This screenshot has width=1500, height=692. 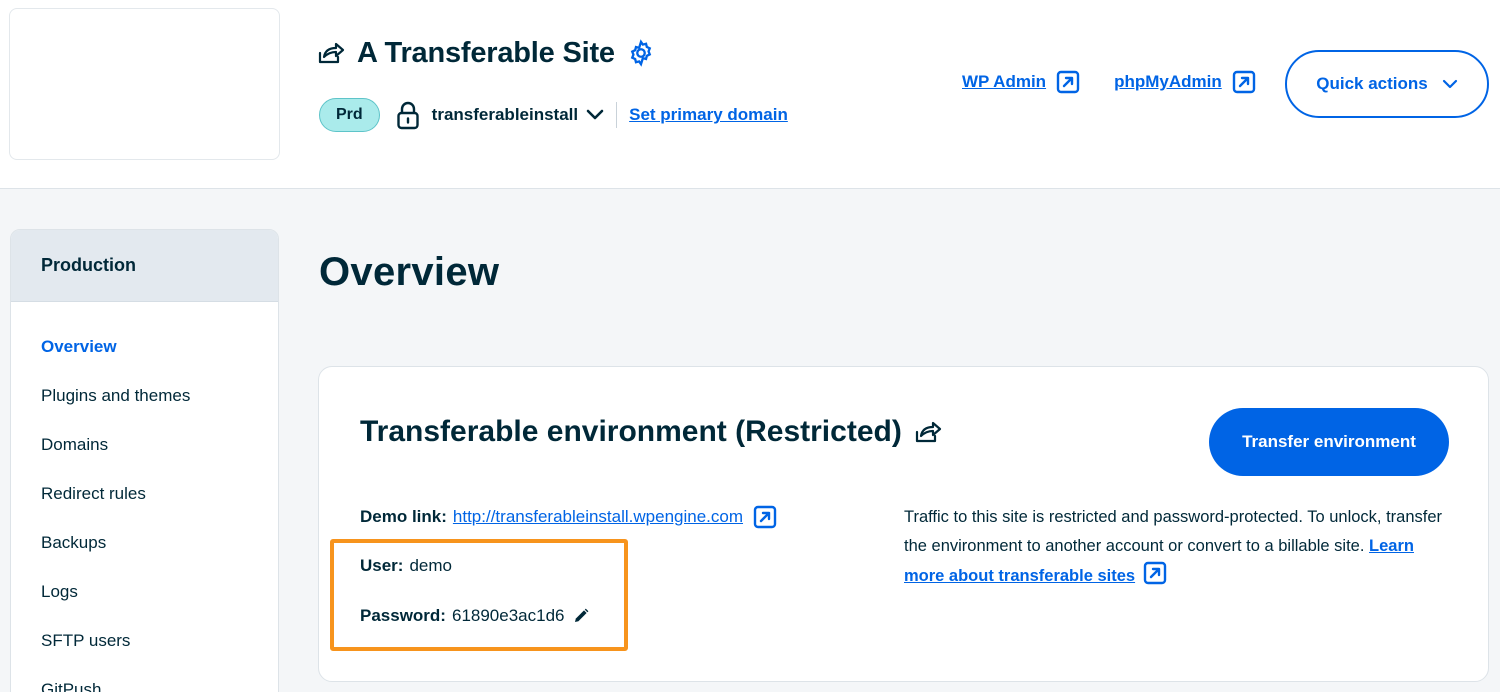 I want to click on gear-icon, so click(x=641, y=53).